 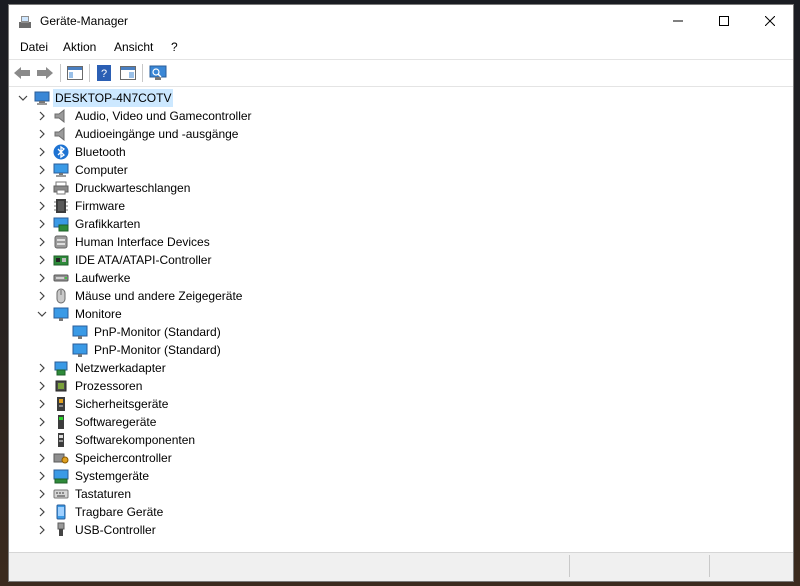 I want to click on network-adapter-icon, so click(x=61, y=368).